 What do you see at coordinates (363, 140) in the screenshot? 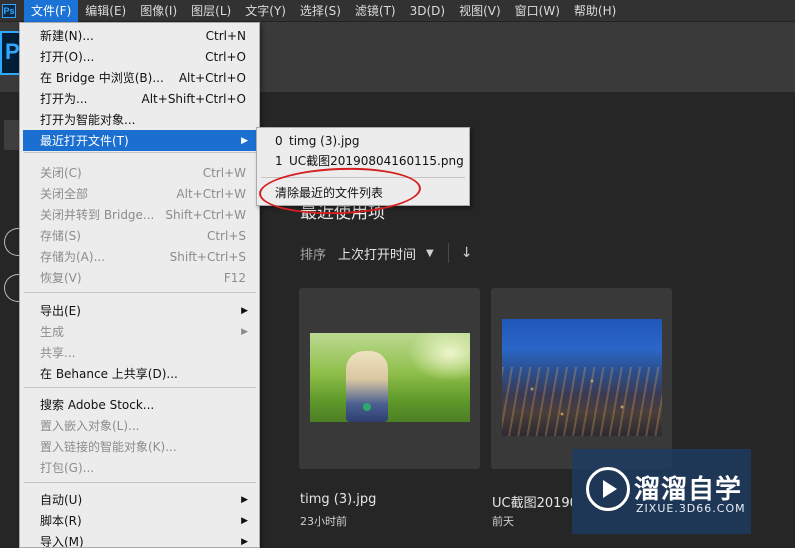
I see `recent-file-item: 0 timg (3).jpg` at bounding box center [363, 140].